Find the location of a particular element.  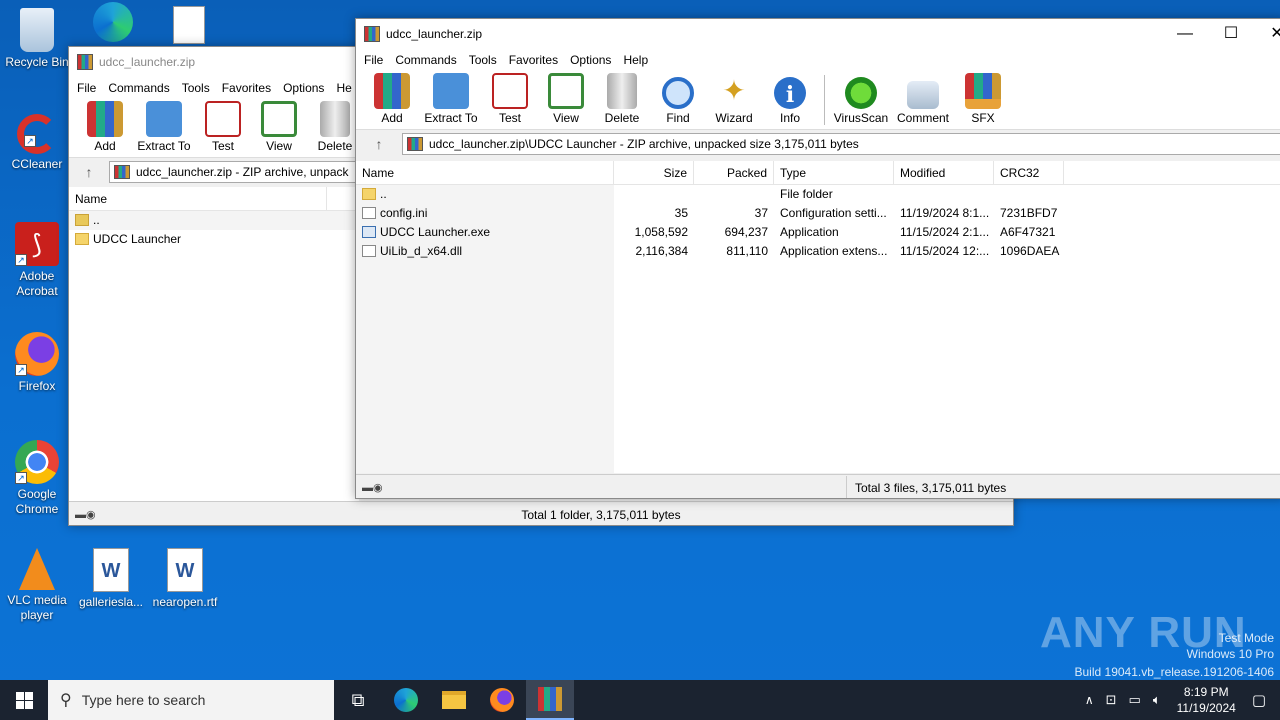

taskbar-search-box: ⚲ Type here to search is located at coordinates (191, 700).